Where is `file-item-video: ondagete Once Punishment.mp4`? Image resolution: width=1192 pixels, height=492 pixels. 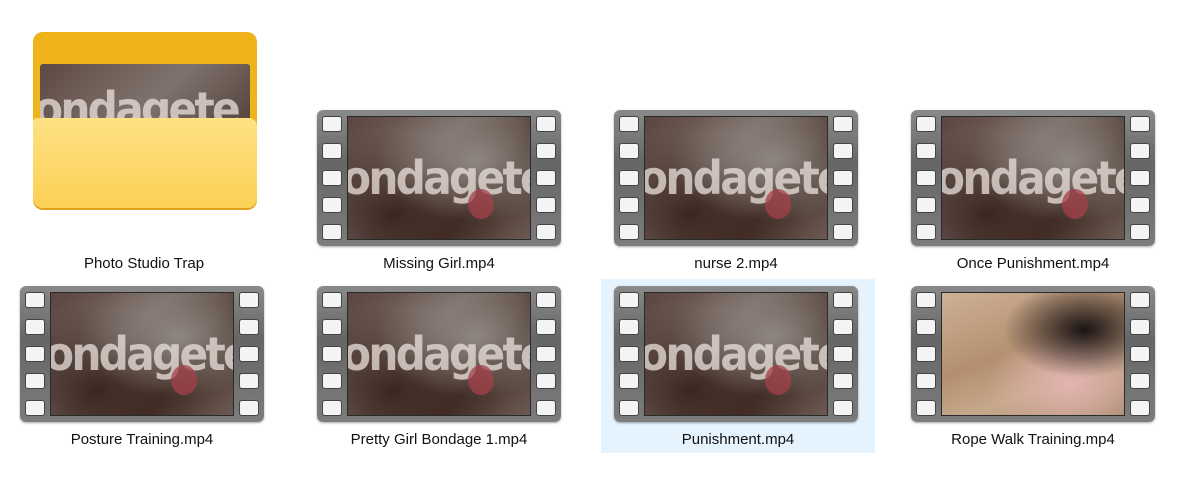 file-item-video: ondagete Once Punishment.mp4 is located at coordinates (1033, 190).